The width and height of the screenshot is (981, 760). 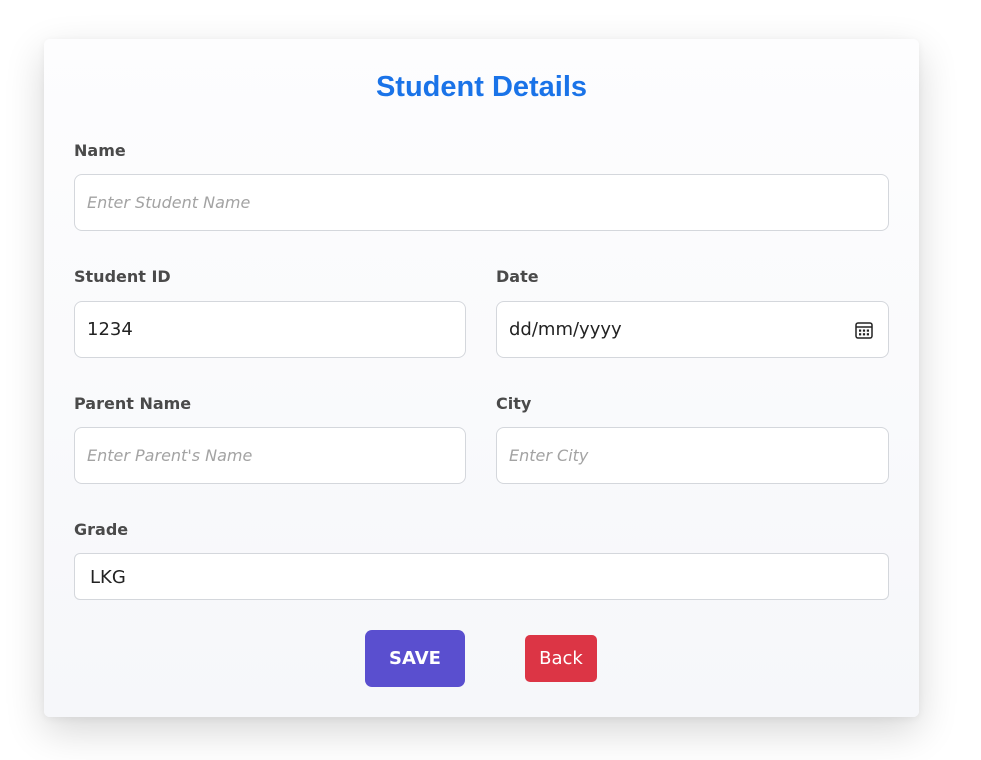 What do you see at coordinates (108, 577) in the screenshot?
I see `grade-selected-value: LKG` at bounding box center [108, 577].